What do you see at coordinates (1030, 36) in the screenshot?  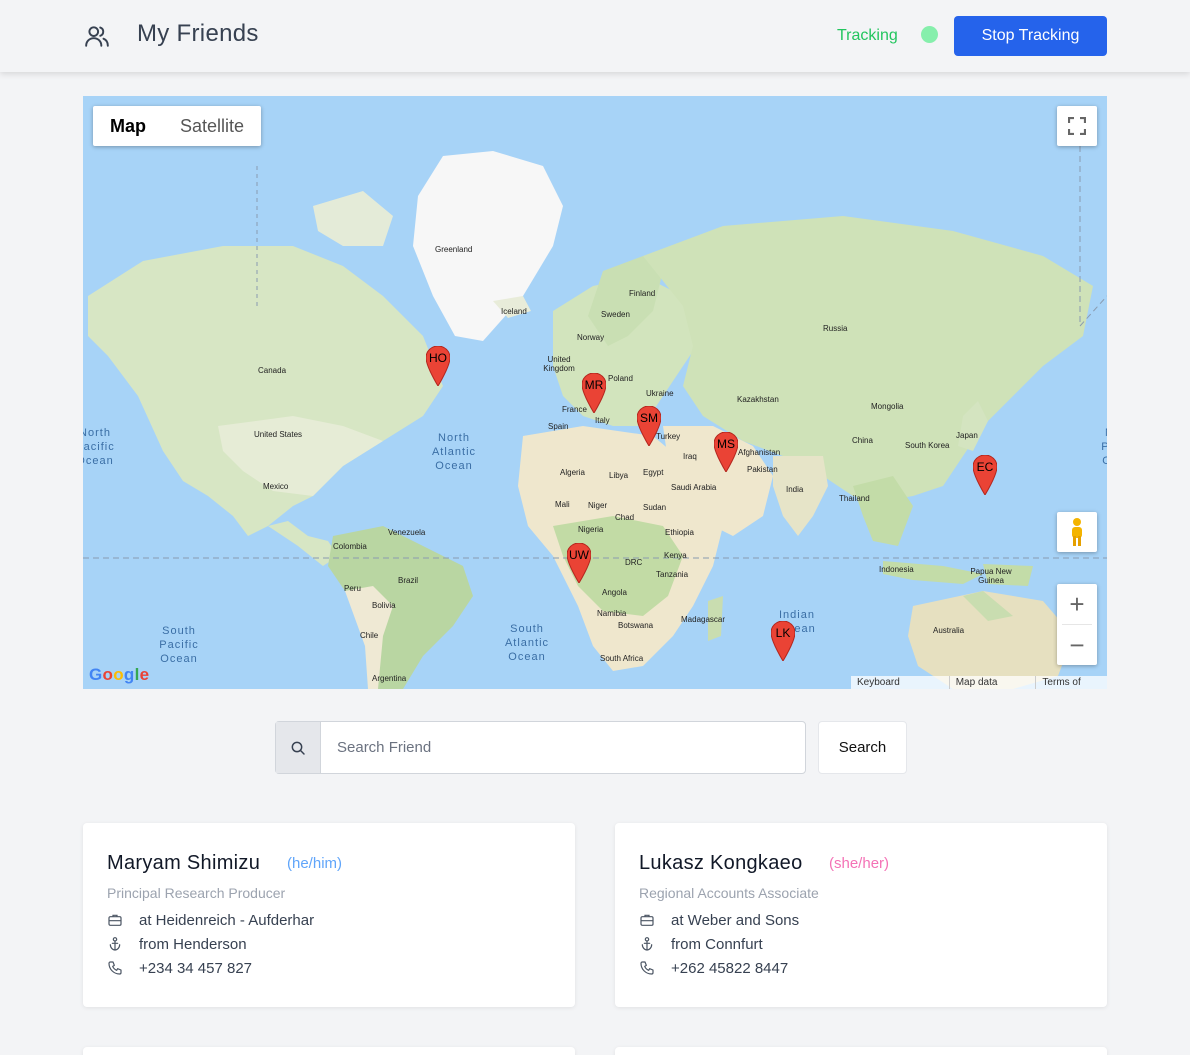 I see `stop-tracking-button: Stop Tracking` at bounding box center [1030, 36].